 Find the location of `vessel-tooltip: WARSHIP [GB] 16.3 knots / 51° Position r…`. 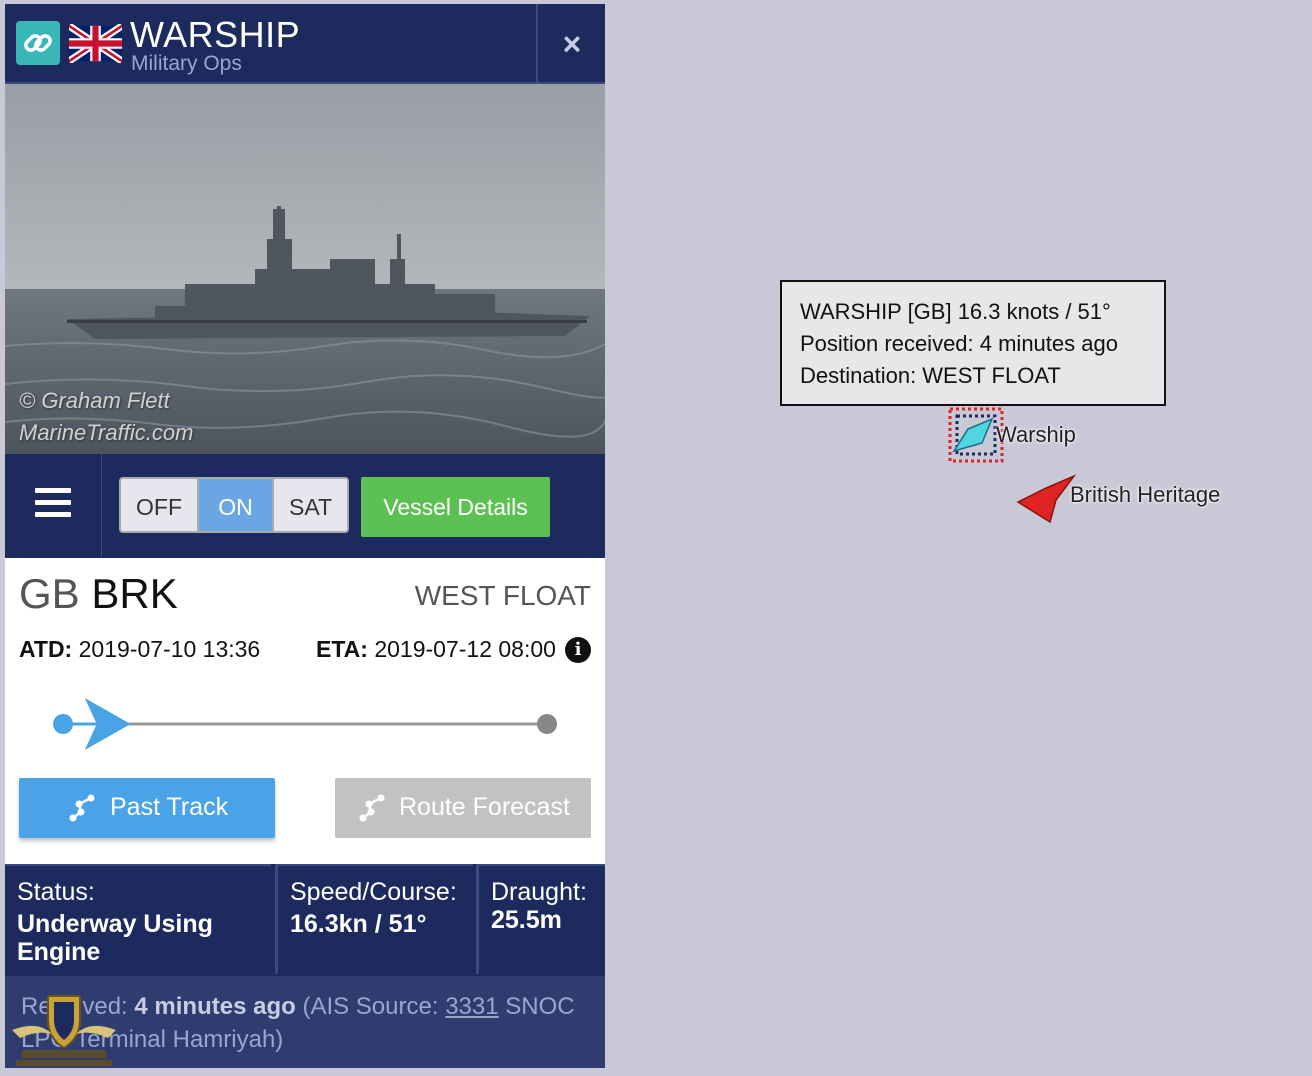

vessel-tooltip: WARSHIP [GB] 16.3 knots / 51° Position r… is located at coordinates (973, 343).